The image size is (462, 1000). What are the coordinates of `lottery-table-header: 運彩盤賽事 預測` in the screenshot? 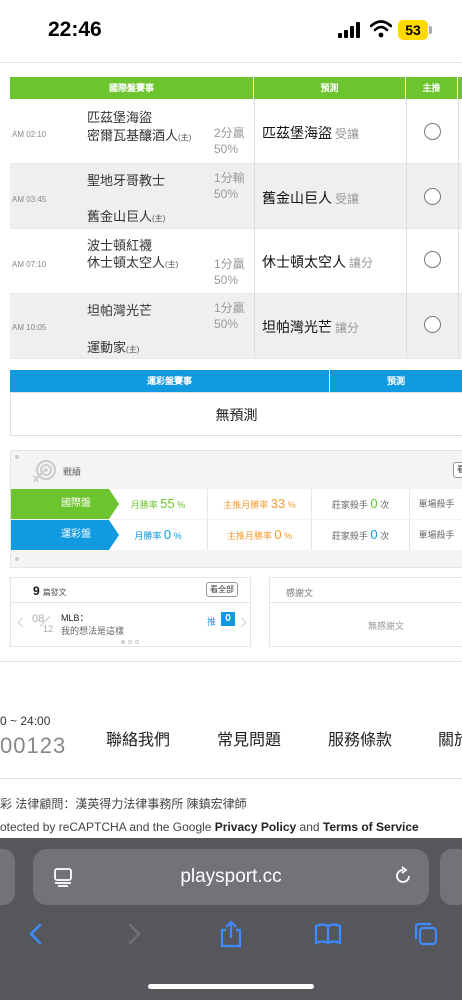 It's located at (236, 381).